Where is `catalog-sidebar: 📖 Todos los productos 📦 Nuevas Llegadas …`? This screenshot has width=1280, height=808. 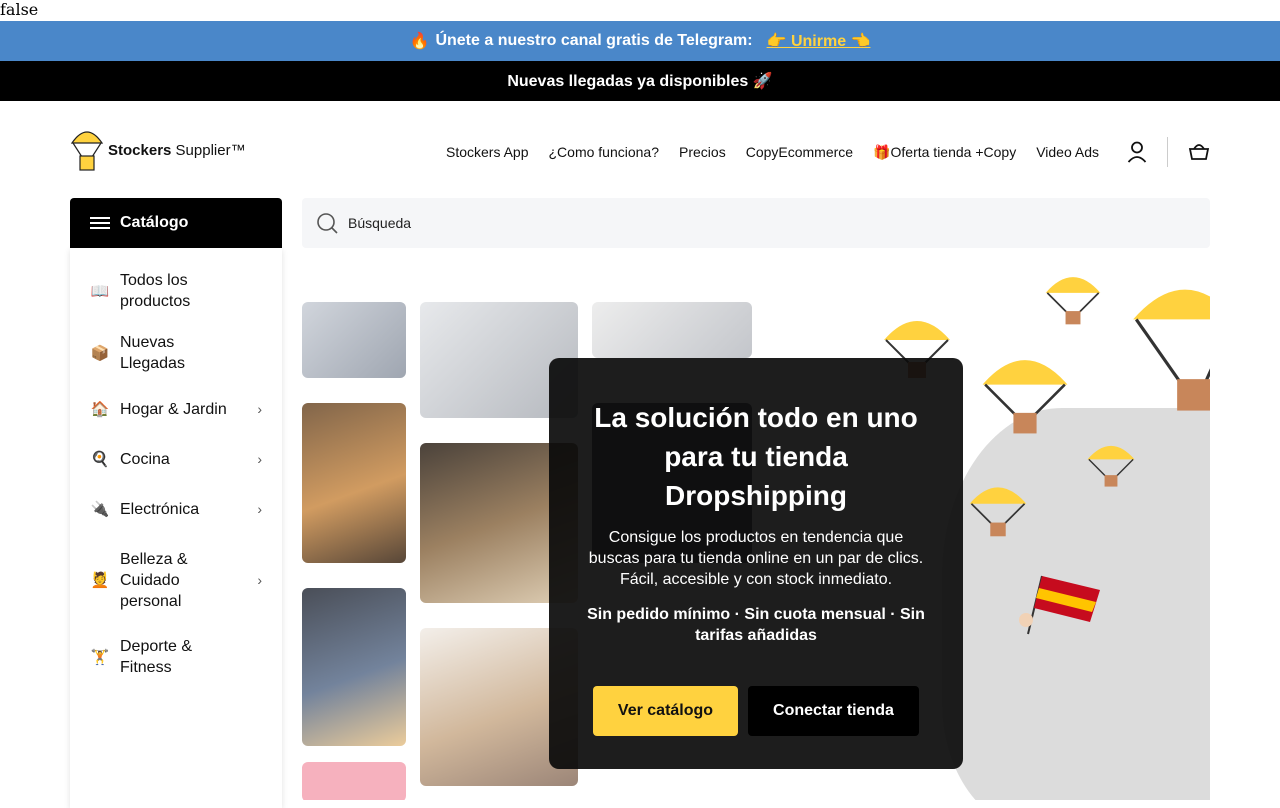 catalog-sidebar: 📖 Todos los productos 📦 Nuevas Llegadas … is located at coordinates (176, 528).